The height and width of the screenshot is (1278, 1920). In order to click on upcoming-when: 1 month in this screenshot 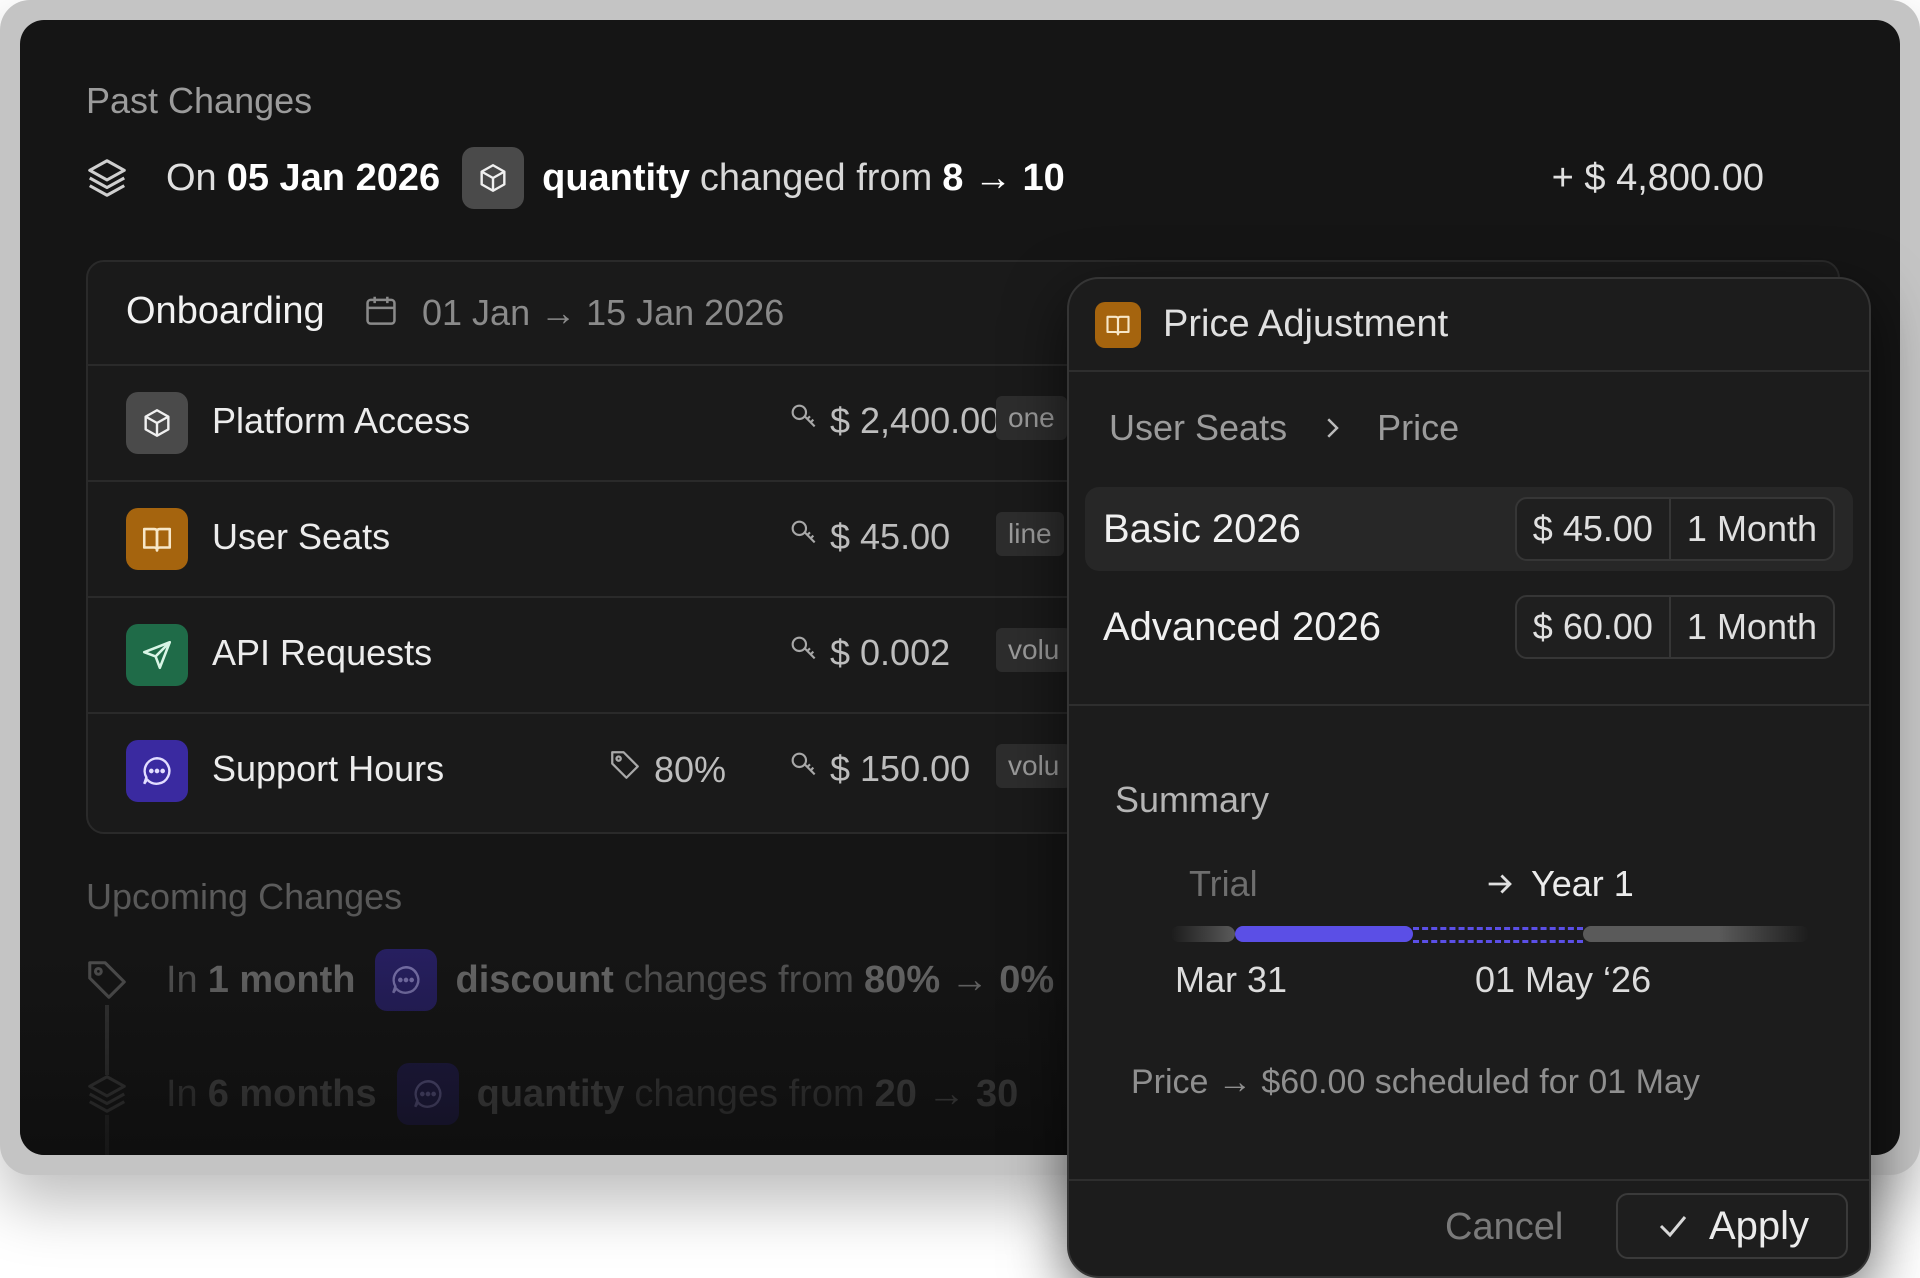, I will do `click(281, 979)`.